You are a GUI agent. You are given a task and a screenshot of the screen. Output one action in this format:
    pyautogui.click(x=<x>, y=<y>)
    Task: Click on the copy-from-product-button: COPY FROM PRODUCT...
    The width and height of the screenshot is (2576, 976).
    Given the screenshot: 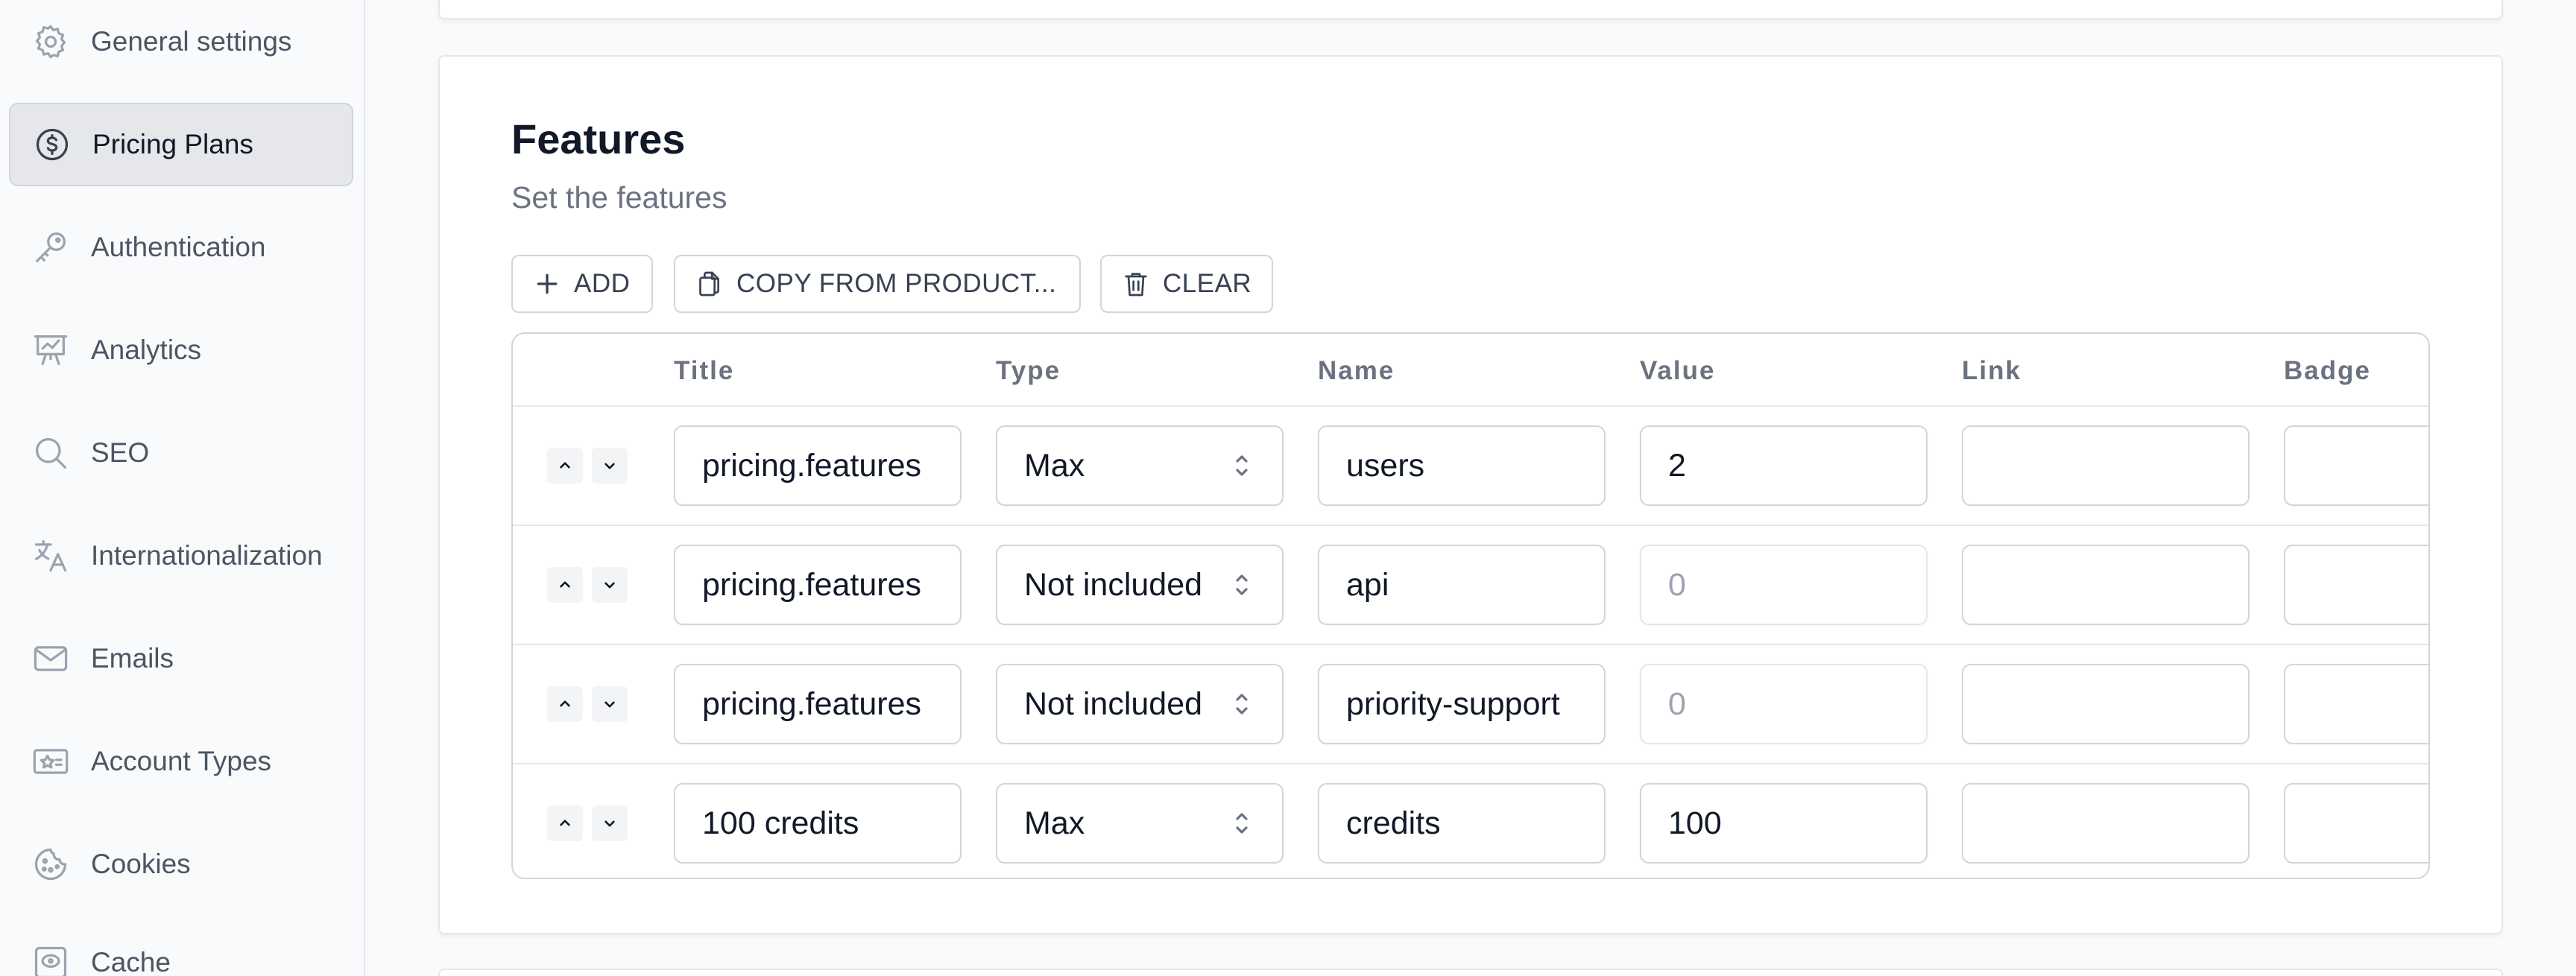 What is the action you would take?
    pyautogui.click(x=877, y=284)
    